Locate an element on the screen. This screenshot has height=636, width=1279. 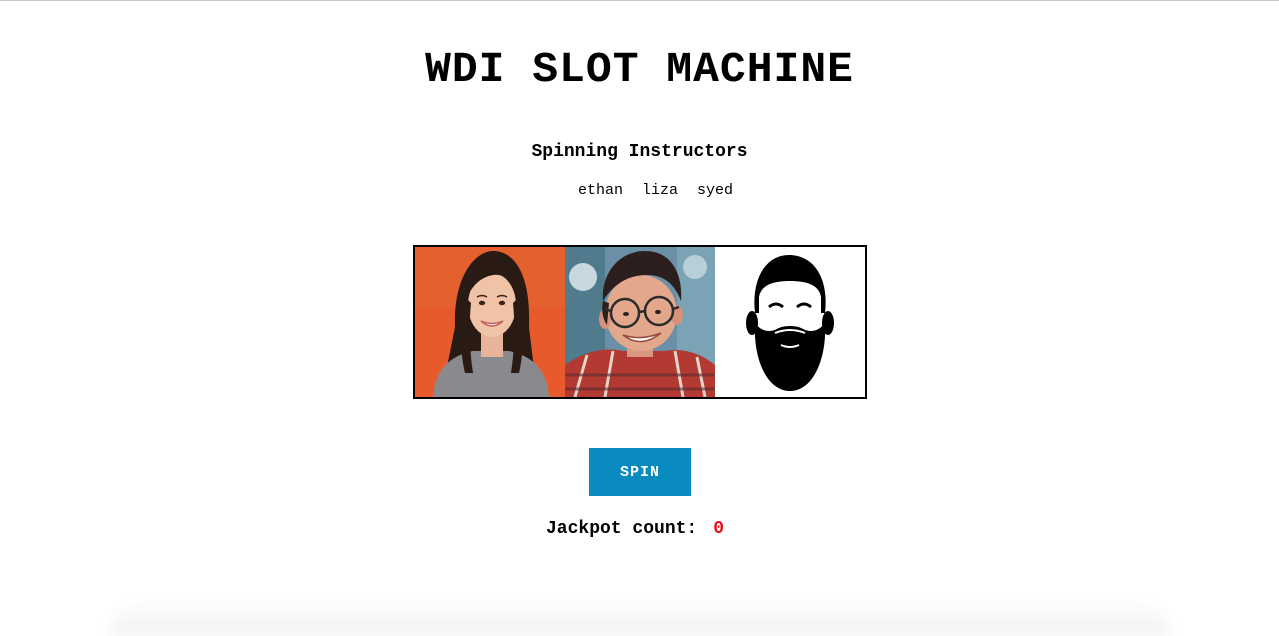
jackpot-count: 0 is located at coordinates (719, 529).